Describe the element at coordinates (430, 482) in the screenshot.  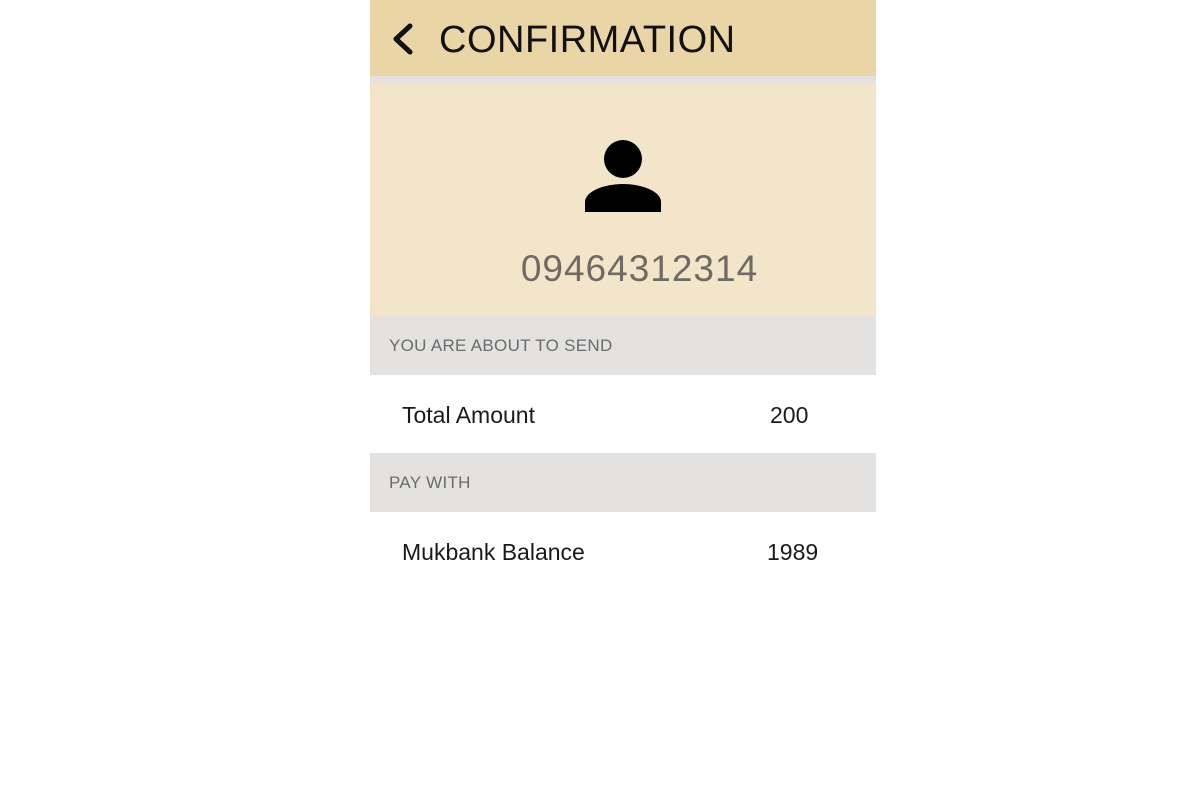
I see `pay-section-header-label: PAY WITH` at that location.